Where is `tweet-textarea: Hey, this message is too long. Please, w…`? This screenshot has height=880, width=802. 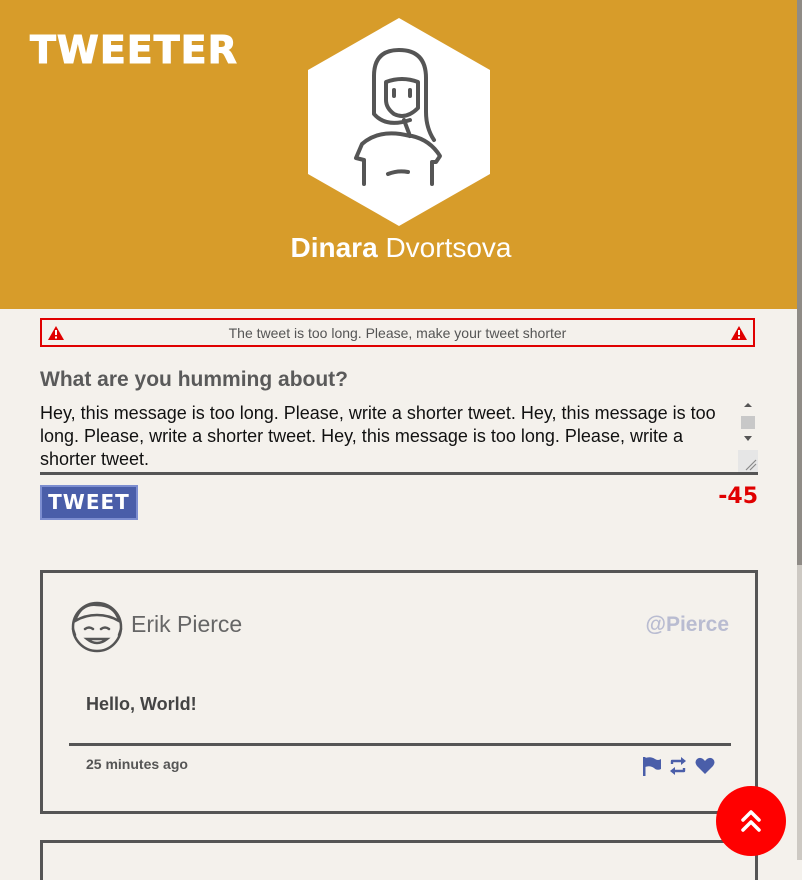
tweet-textarea: Hey, this message is too long. Please, w… is located at coordinates (385, 437).